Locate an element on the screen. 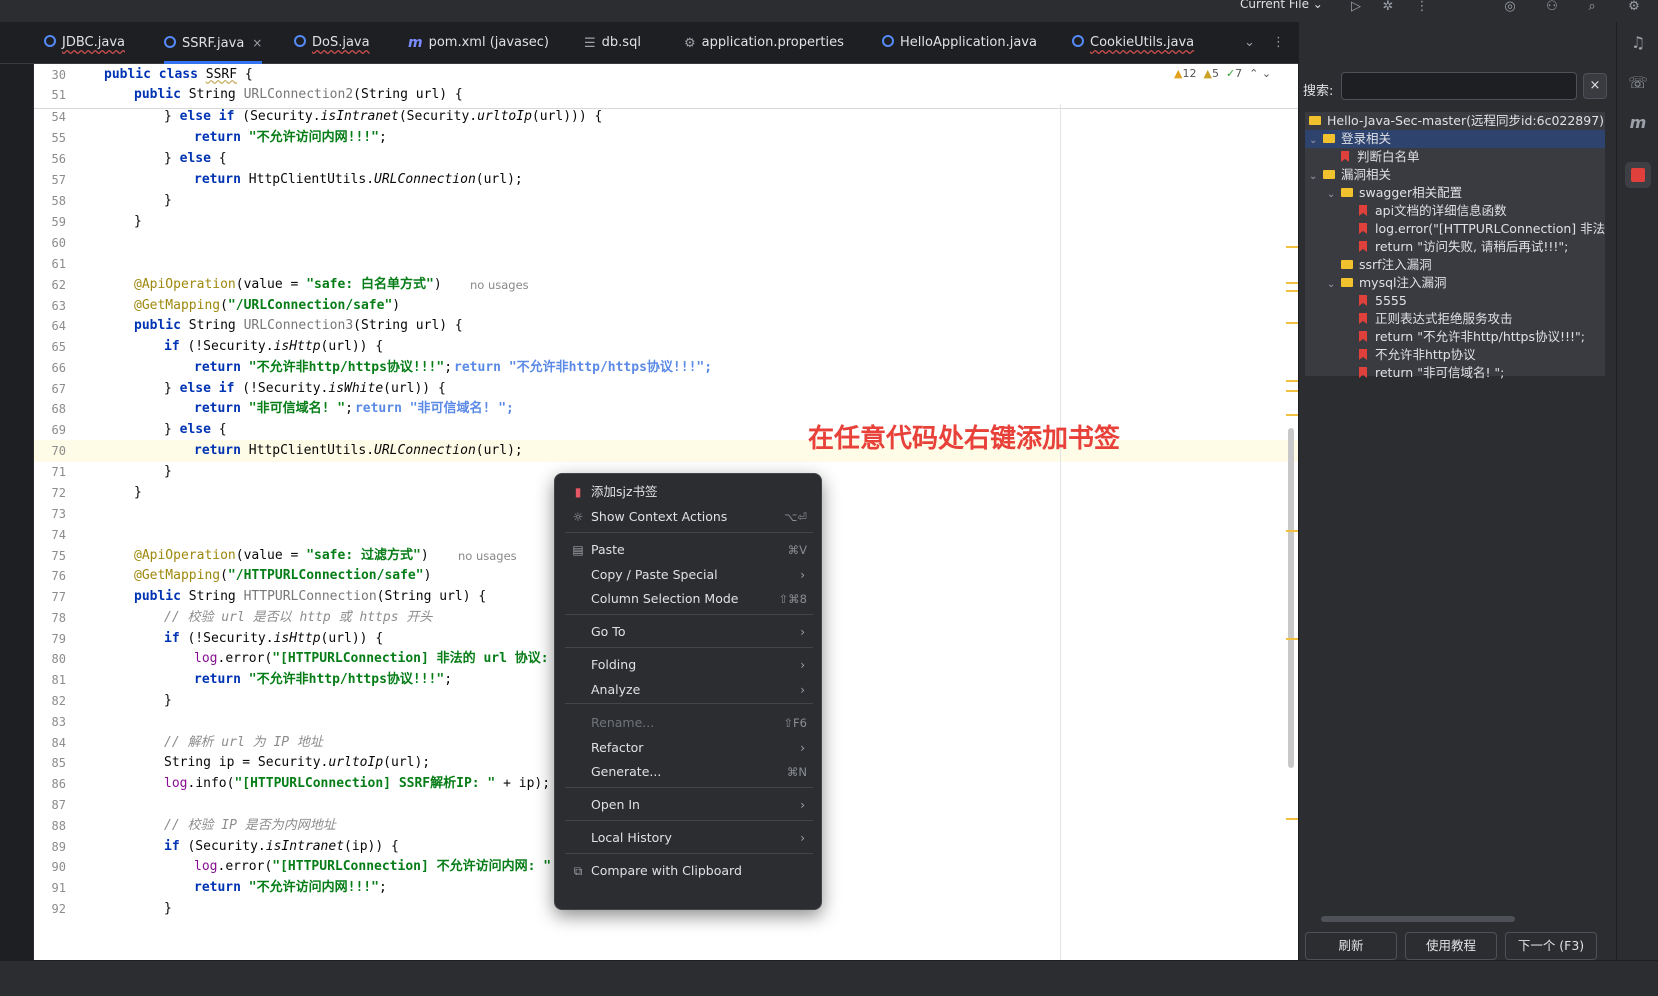 Image resolution: width=1658 pixels, height=996 pixels. run-configuration-selector: Current File ⌄ is located at coordinates (1281, 5).